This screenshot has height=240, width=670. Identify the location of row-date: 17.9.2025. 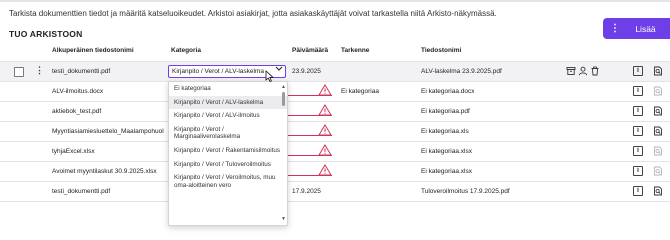
(306, 191).